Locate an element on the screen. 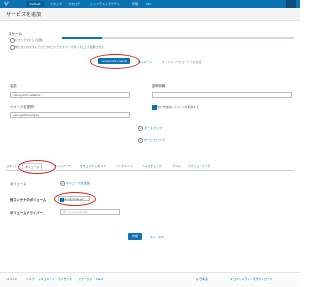 The height and width of the screenshot is (287, 320). tab-scheduling: スケジューリング is located at coordinates (199, 166).